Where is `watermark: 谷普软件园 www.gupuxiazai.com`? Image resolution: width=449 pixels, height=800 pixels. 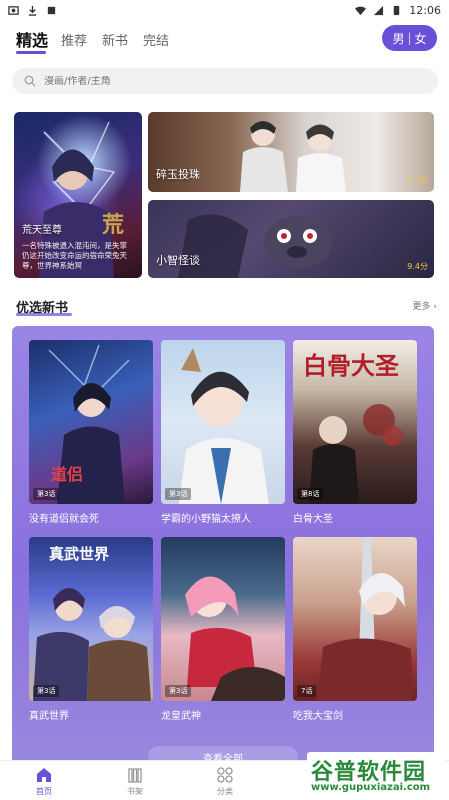
watermark: 谷普软件园 www.gupuxiazai.com is located at coordinates (376, 775).